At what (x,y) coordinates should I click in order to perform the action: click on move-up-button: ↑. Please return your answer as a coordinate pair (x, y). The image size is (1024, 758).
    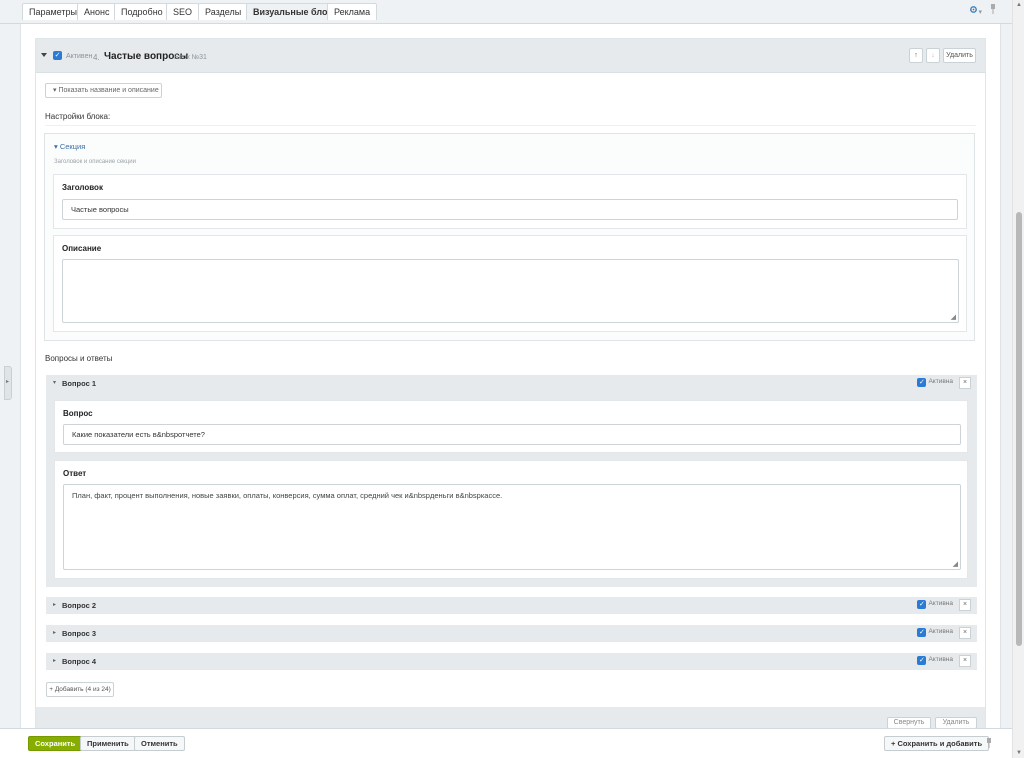
    Looking at the image, I should click on (916, 55).